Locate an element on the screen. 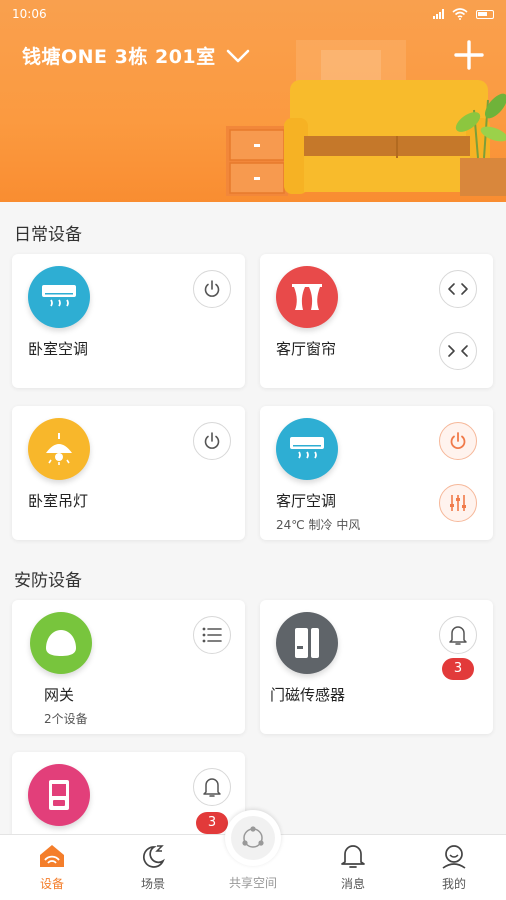  list-icon is located at coordinates (212, 635).